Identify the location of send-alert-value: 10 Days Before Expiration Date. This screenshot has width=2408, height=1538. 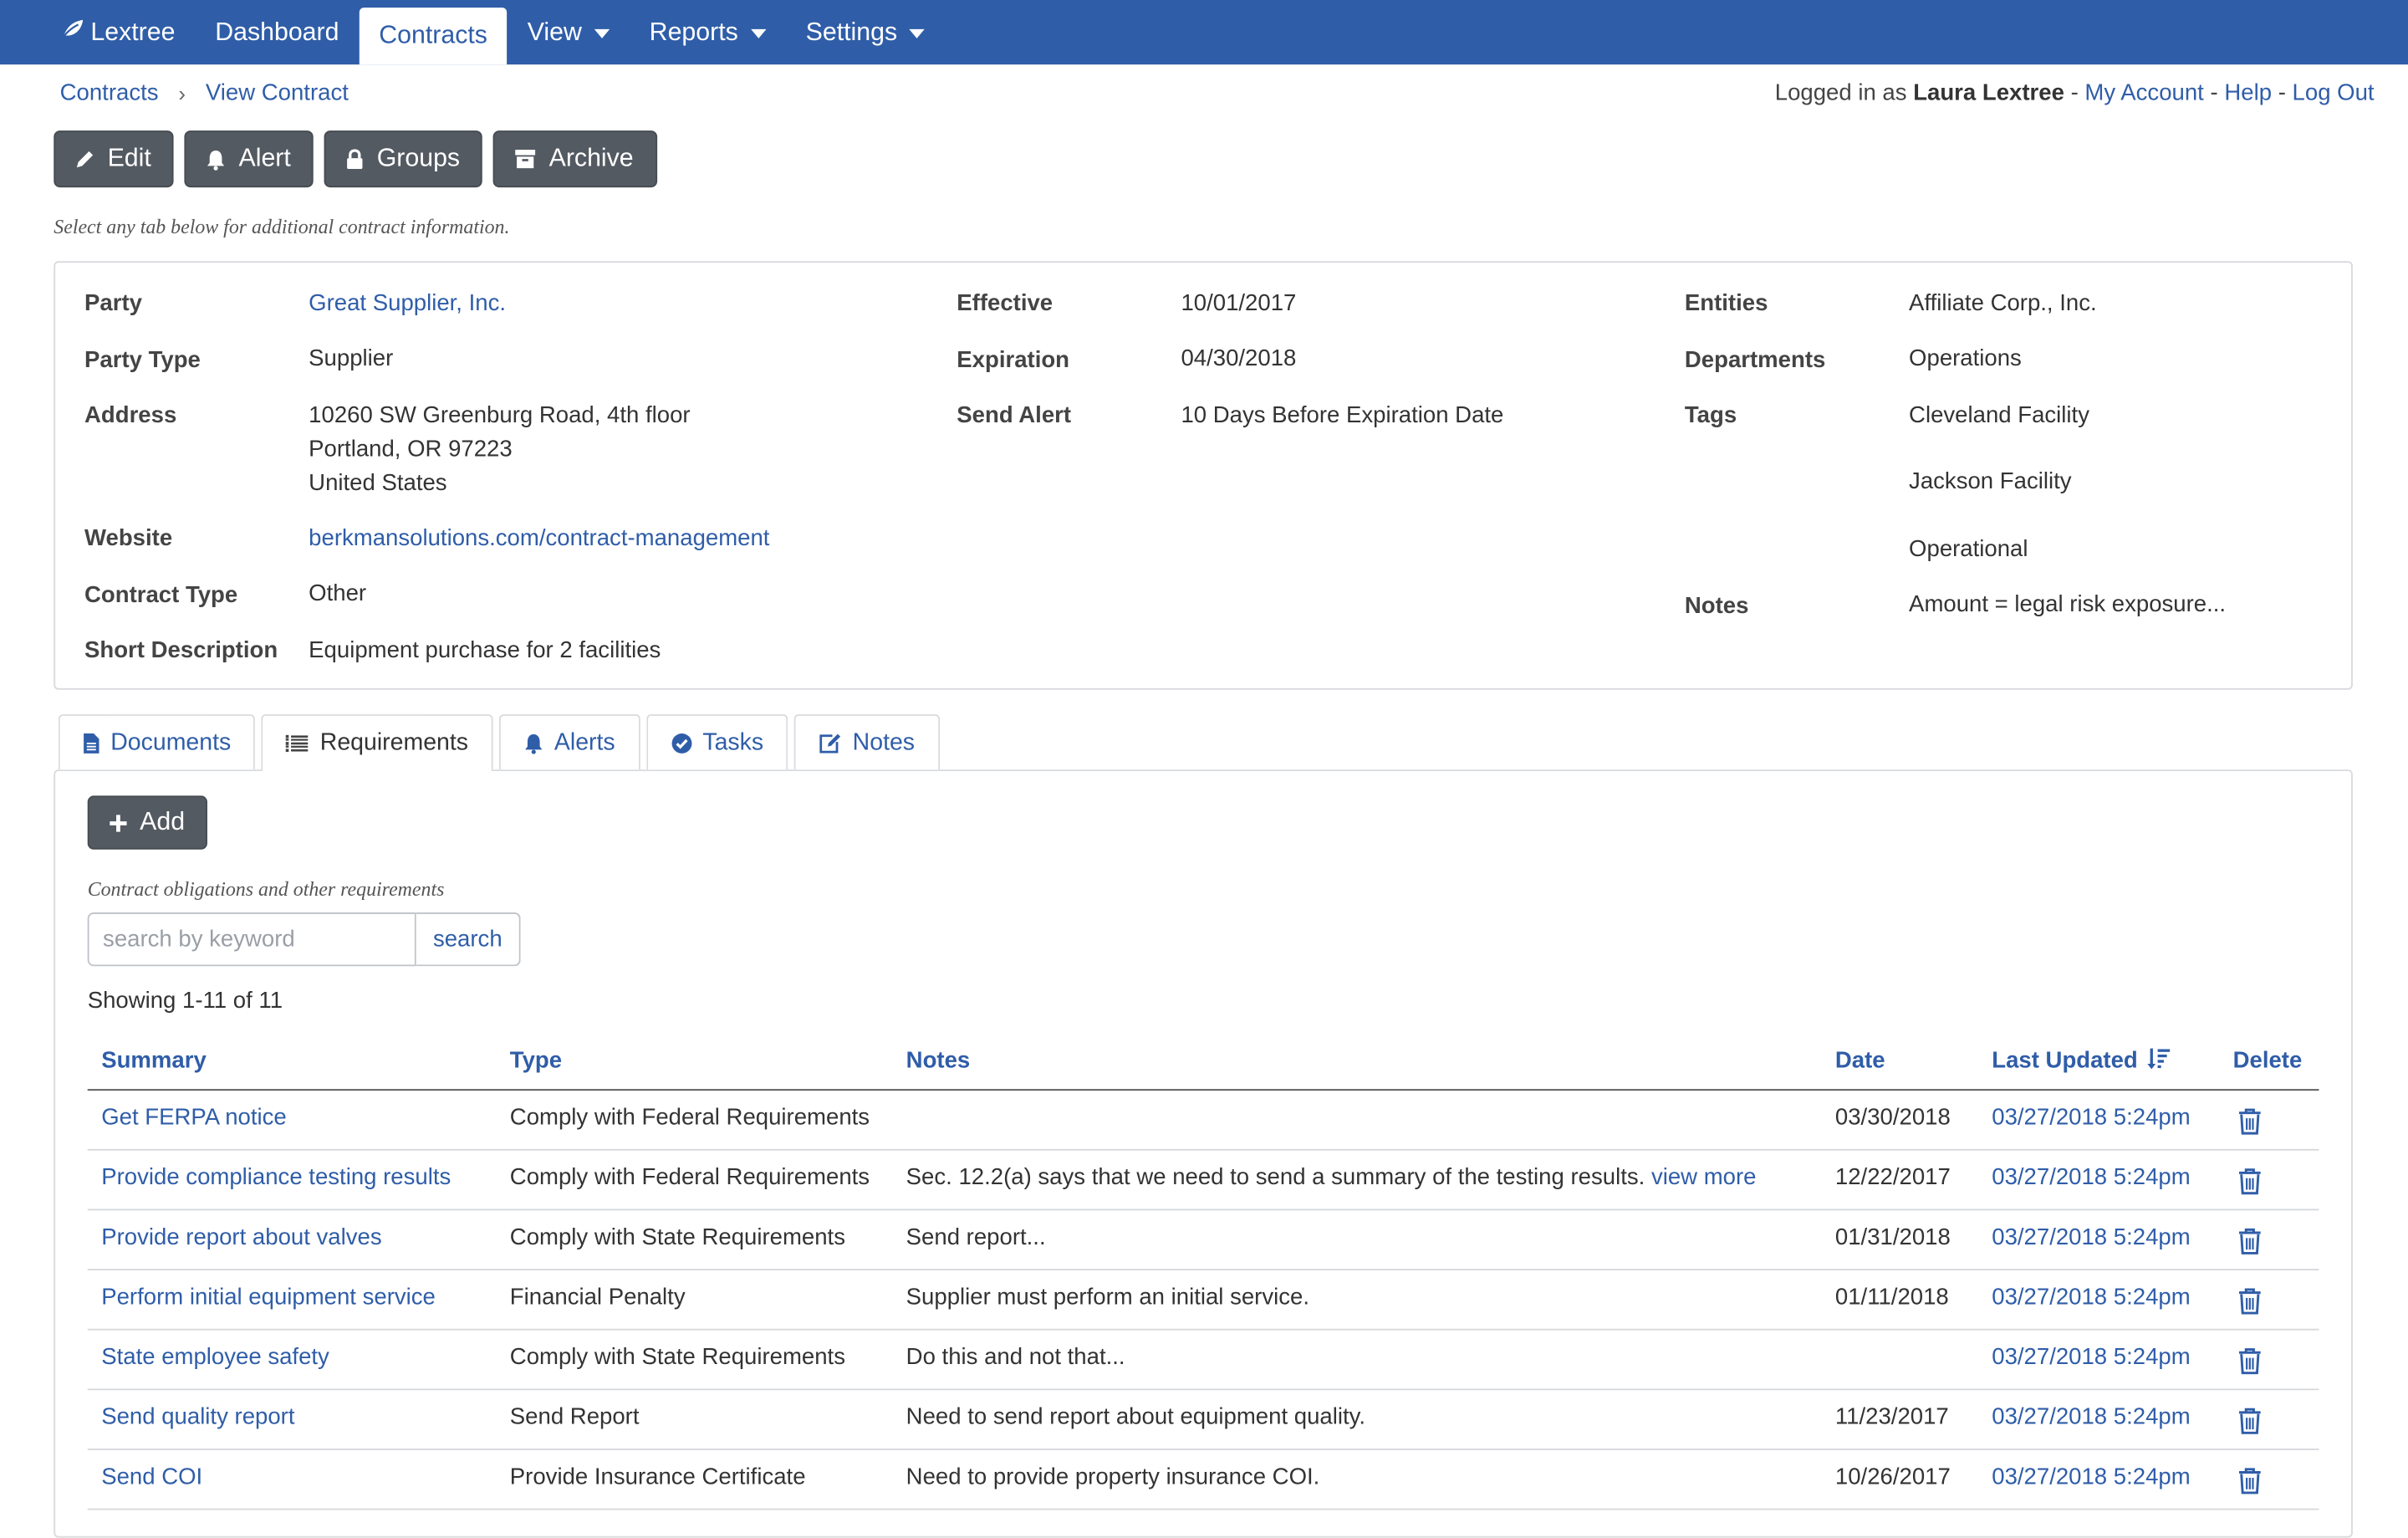
(1342, 415).